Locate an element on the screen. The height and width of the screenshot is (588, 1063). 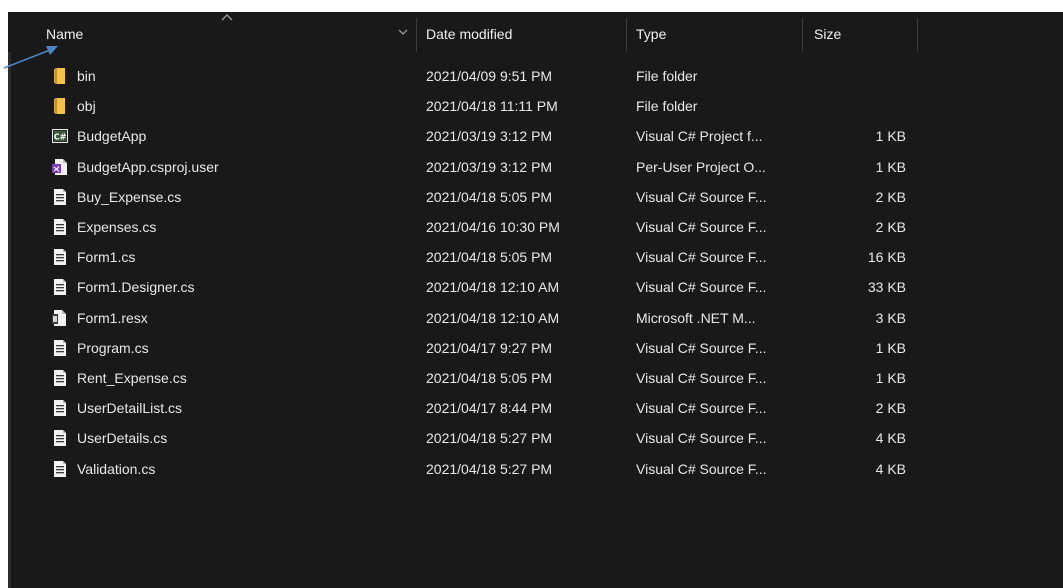
column-header-date-modified: Date modified is located at coordinates (469, 32).